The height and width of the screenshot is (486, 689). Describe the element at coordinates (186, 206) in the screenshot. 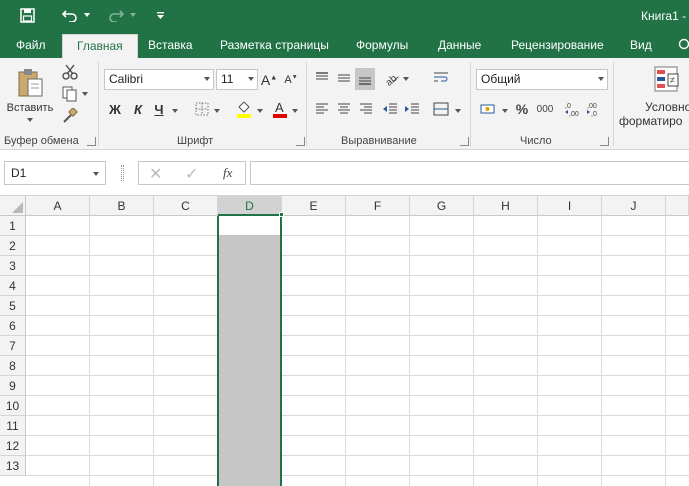

I see `column-header-c: C` at that location.